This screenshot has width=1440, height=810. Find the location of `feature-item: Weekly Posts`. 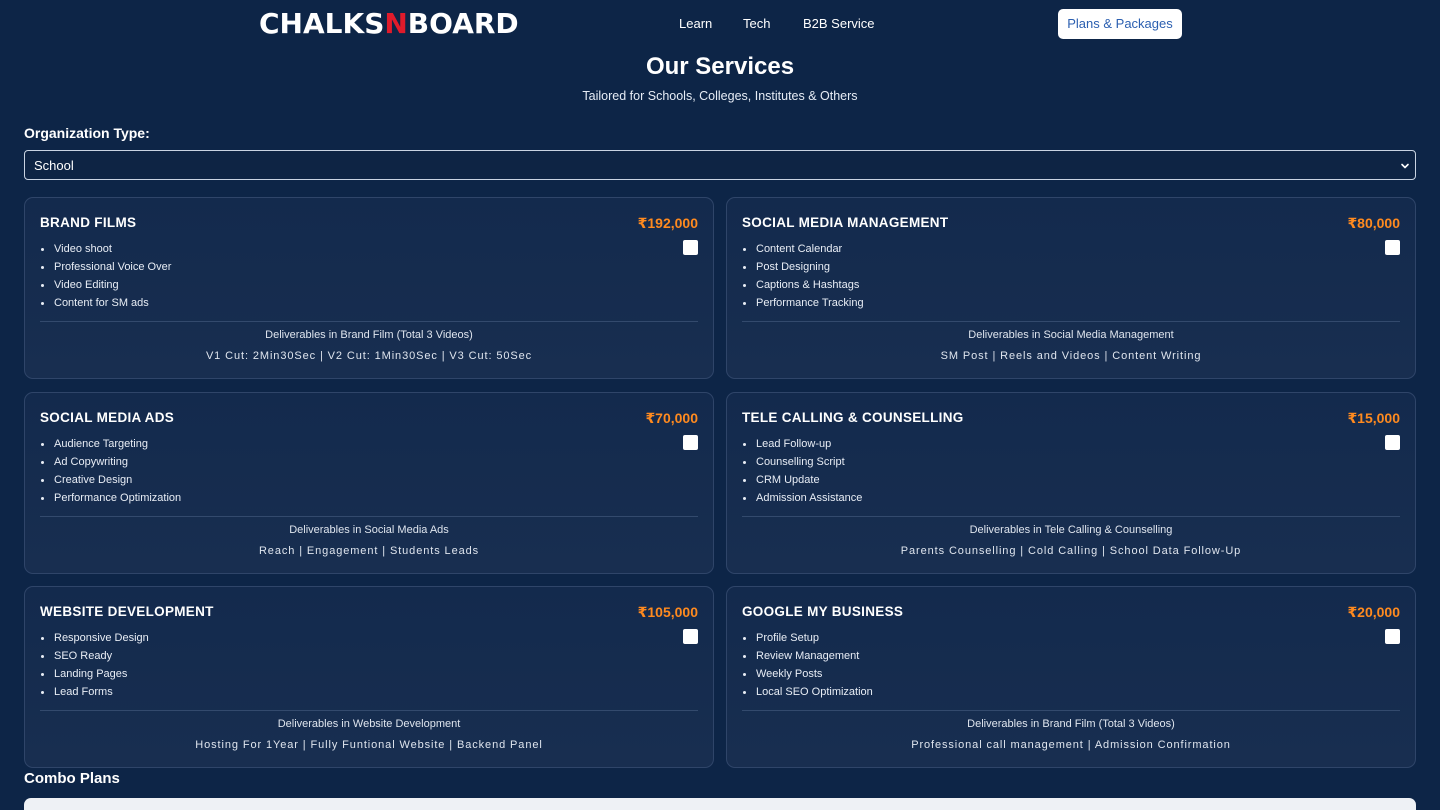

feature-item: Weekly Posts is located at coordinates (808, 674).